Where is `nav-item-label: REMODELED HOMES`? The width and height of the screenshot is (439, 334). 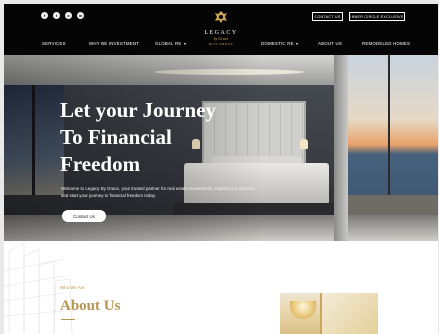 nav-item-label: REMODELED HOMES is located at coordinates (386, 43).